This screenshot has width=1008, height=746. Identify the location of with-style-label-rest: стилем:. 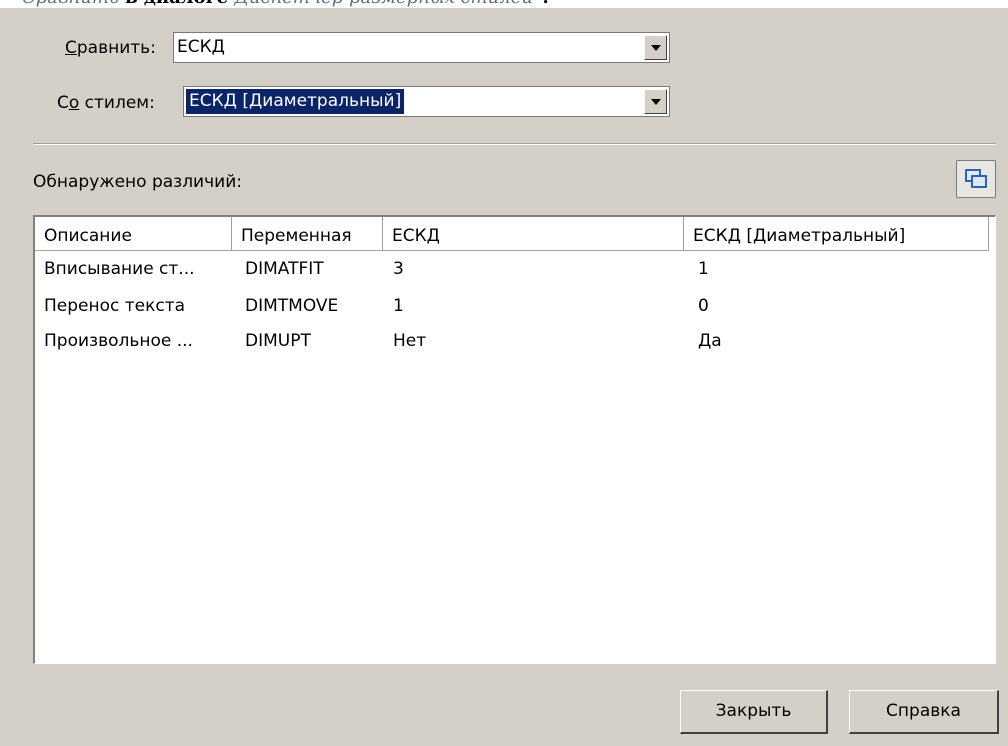
(117, 103).